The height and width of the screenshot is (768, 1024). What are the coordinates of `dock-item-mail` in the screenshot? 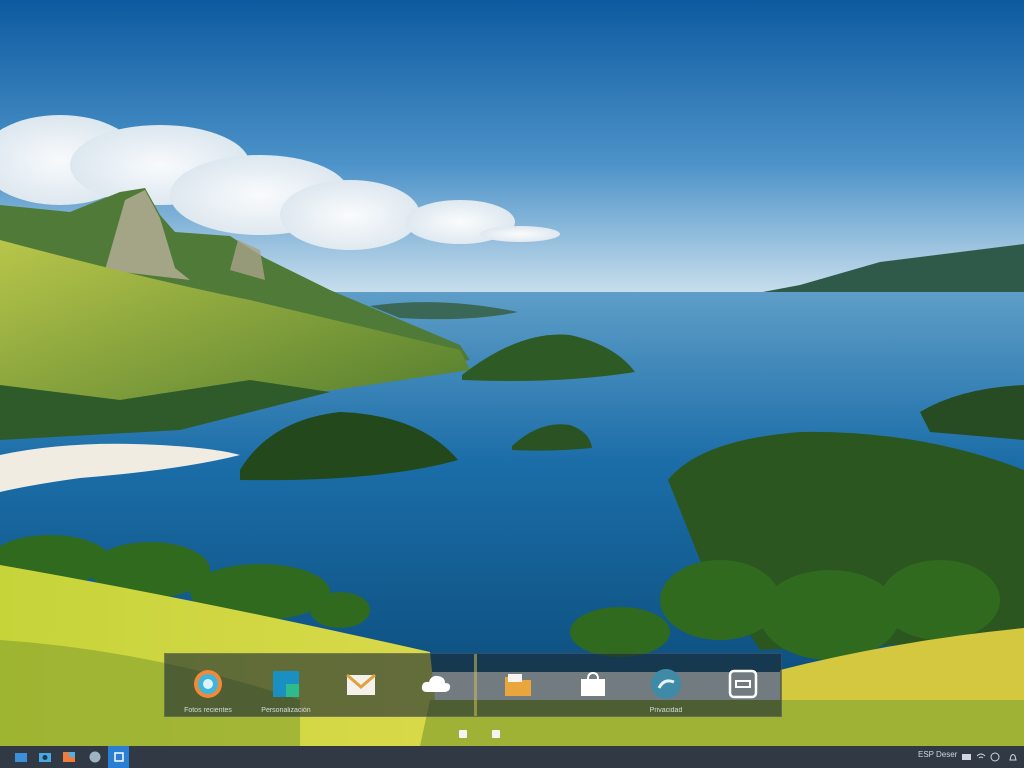 It's located at (361, 689).